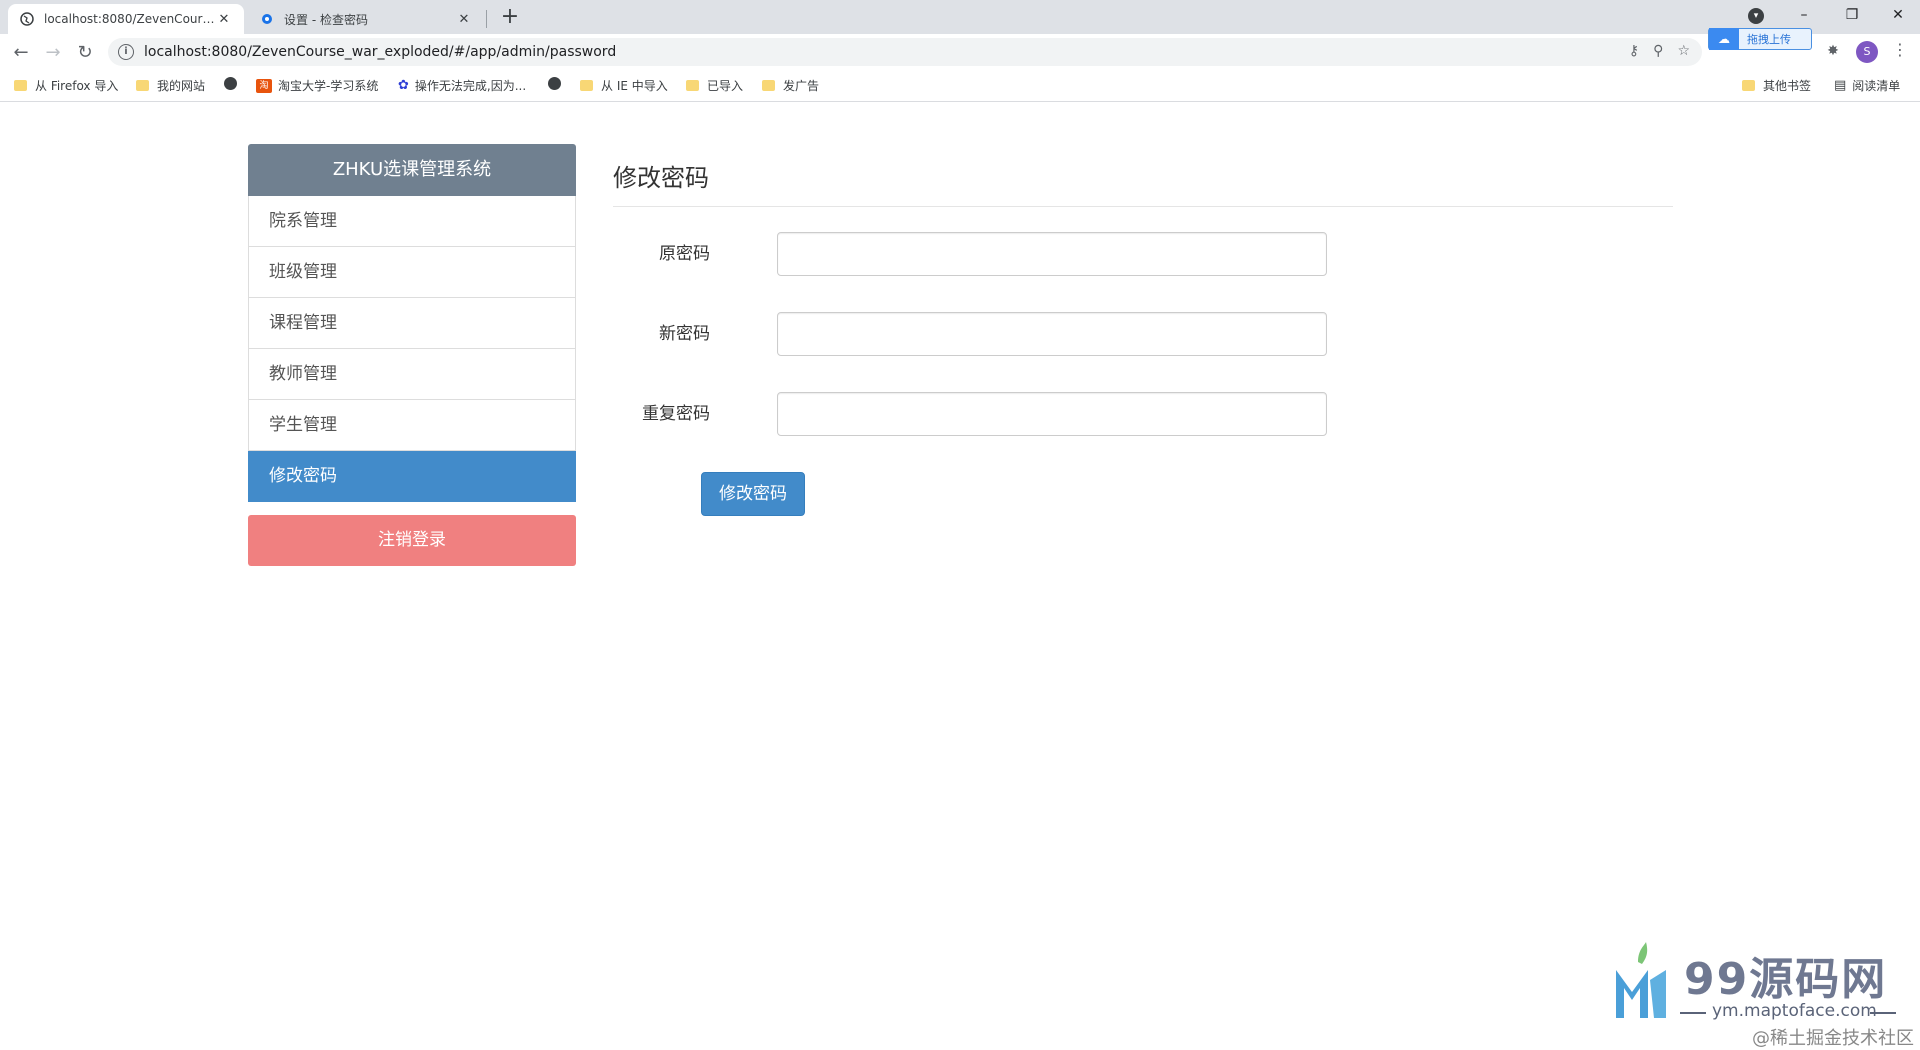 The image size is (1920, 1050). I want to click on old-password-input, so click(1052, 254).